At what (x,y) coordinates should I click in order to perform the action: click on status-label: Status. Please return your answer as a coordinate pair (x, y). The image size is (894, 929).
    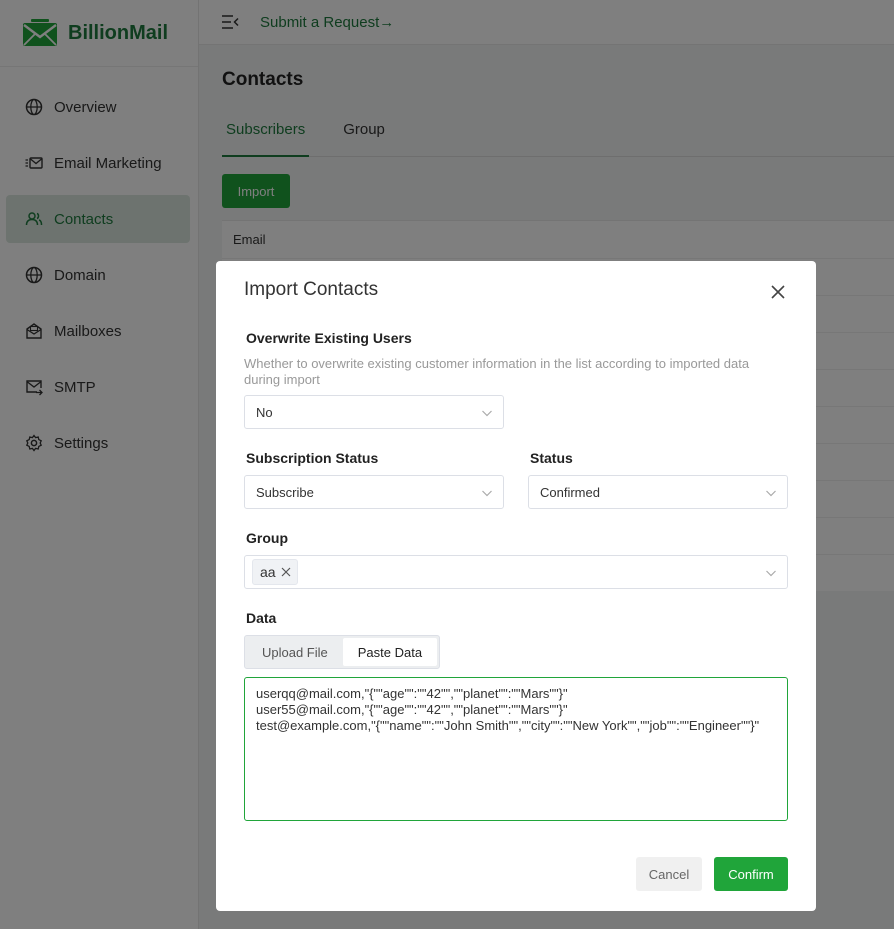
    Looking at the image, I should click on (551, 458).